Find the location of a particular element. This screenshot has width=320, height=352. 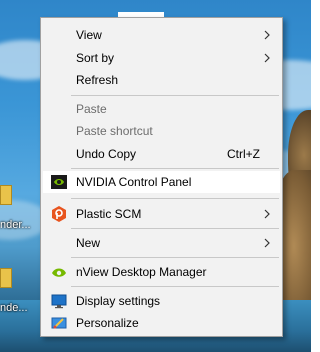

menu-item-undo-copy: Undo Copy Ctrl+Z is located at coordinates (161, 154).